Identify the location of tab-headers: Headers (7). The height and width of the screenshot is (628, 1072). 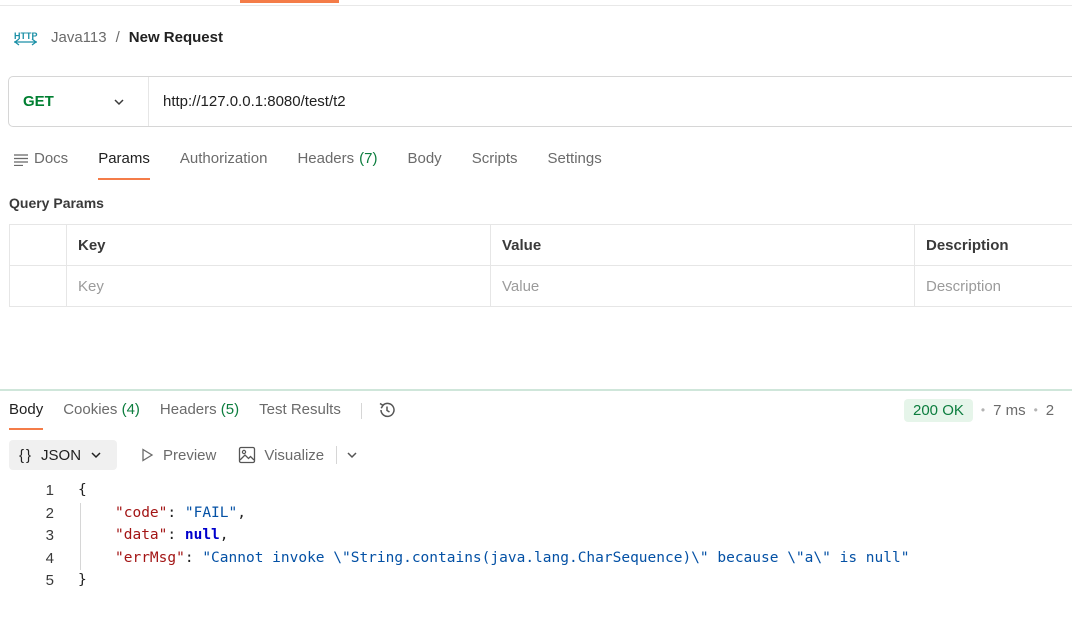
(337, 164).